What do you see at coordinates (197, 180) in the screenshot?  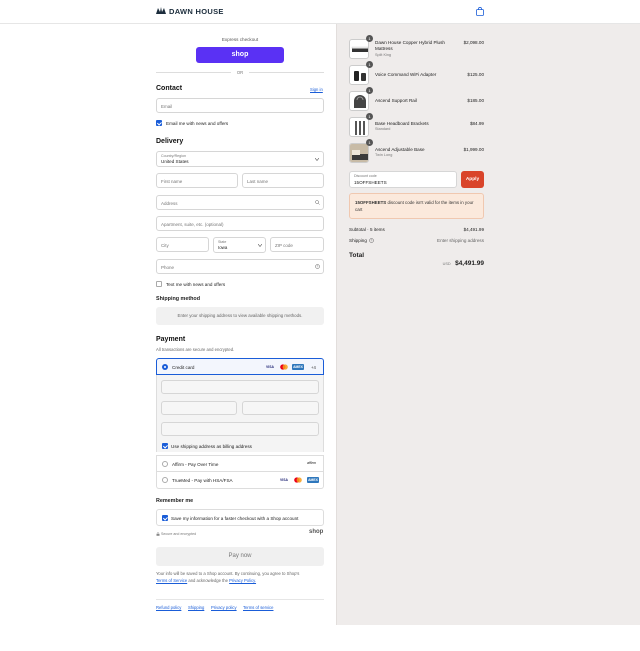 I see `first-name-field: First name` at bounding box center [197, 180].